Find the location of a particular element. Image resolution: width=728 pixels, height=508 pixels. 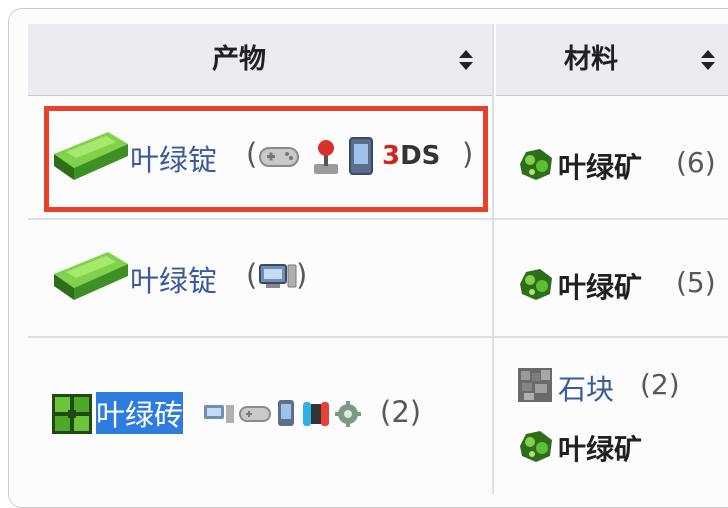

column-divider is located at coordinates (493, 259).